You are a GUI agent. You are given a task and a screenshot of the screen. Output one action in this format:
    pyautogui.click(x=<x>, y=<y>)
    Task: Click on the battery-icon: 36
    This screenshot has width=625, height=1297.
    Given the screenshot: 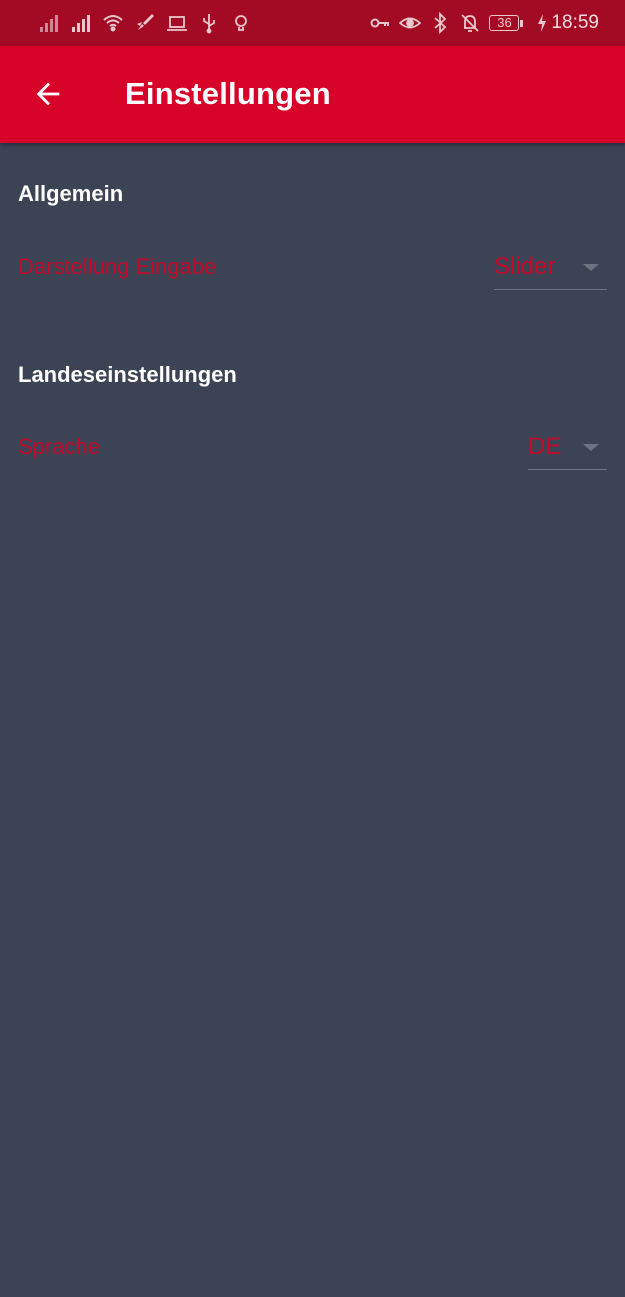 What is the action you would take?
    pyautogui.click(x=506, y=23)
    